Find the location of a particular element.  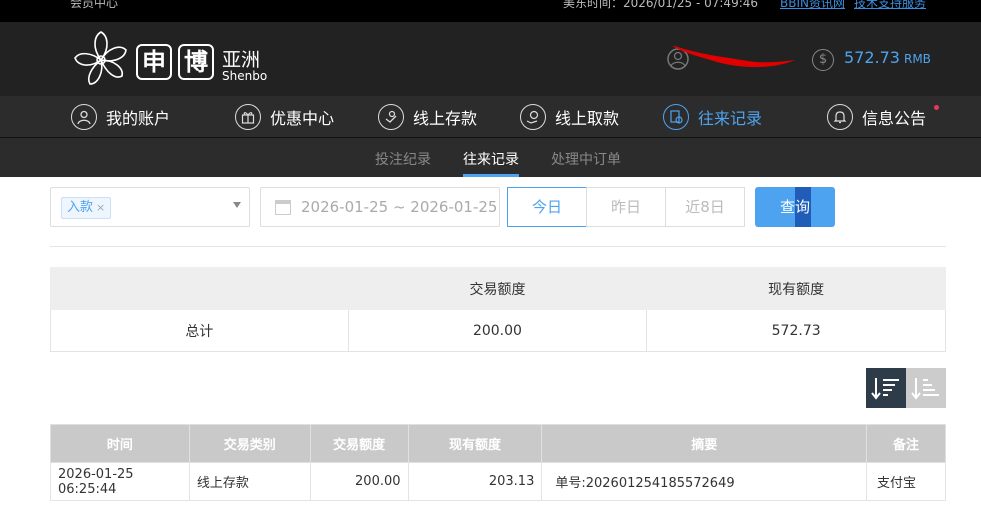

summary-row: 总计 200.00 572.73 is located at coordinates (498, 330).